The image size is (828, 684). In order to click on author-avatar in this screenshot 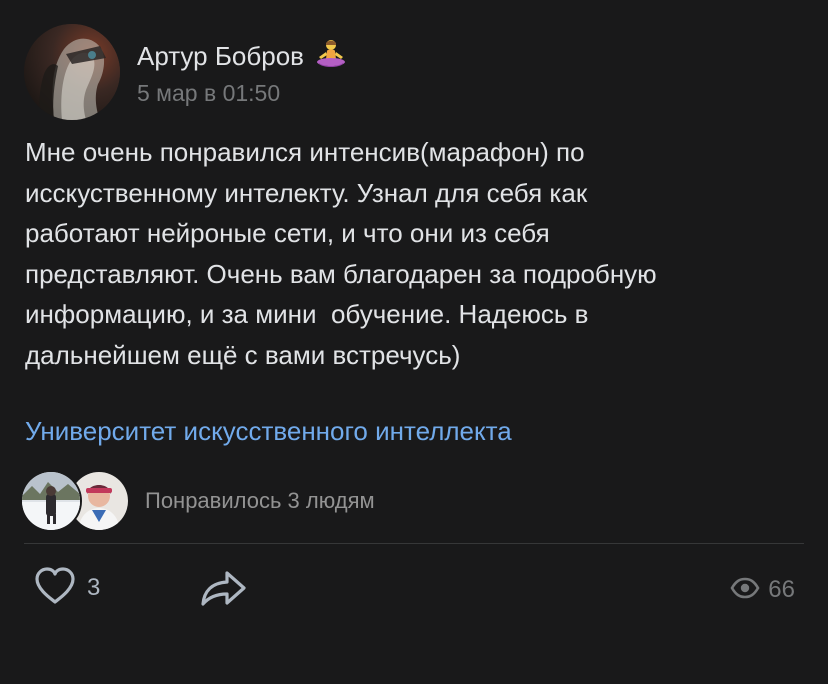, I will do `click(72, 72)`.